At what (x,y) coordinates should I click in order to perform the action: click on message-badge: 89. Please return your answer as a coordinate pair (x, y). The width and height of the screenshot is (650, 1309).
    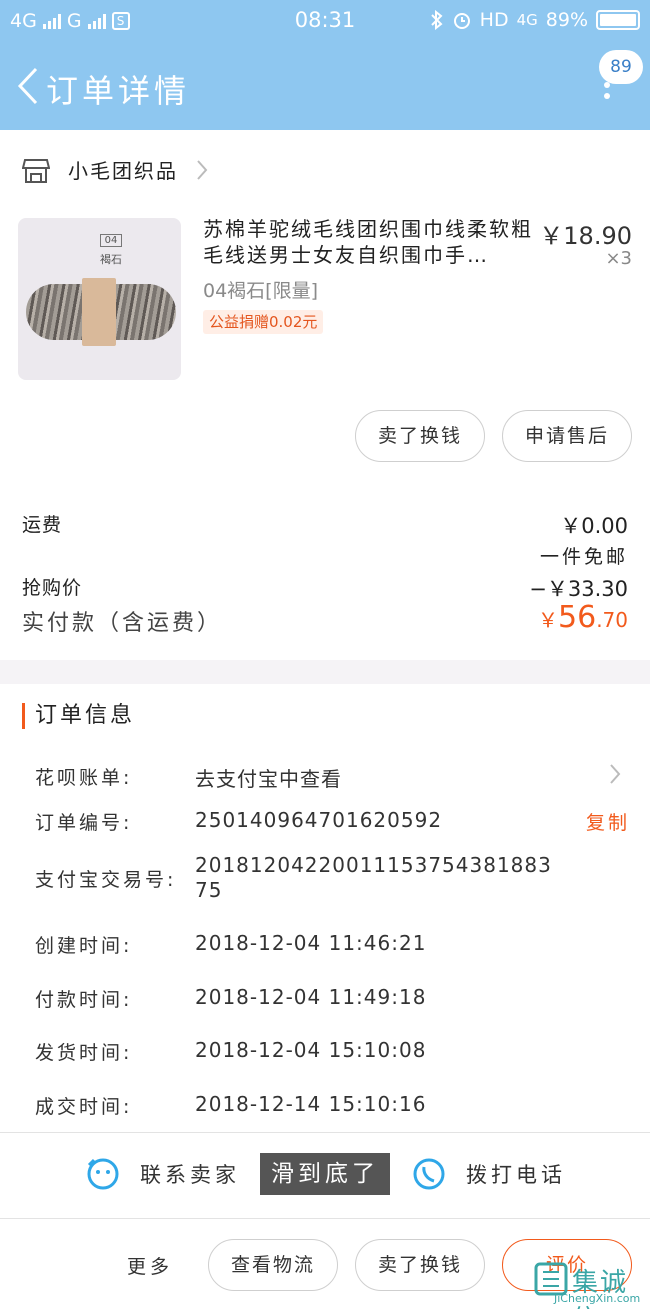
    Looking at the image, I should click on (621, 67).